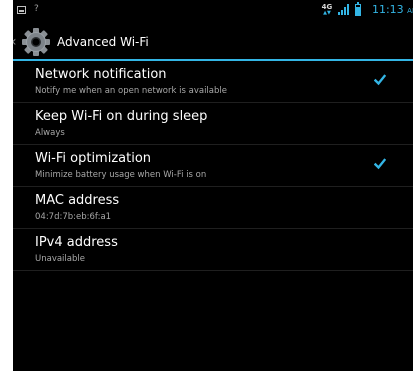  What do you see at coordinates (77, 200) in the screenshot?
I see `pref-title: MAC address` at bounding box center [77, 200].